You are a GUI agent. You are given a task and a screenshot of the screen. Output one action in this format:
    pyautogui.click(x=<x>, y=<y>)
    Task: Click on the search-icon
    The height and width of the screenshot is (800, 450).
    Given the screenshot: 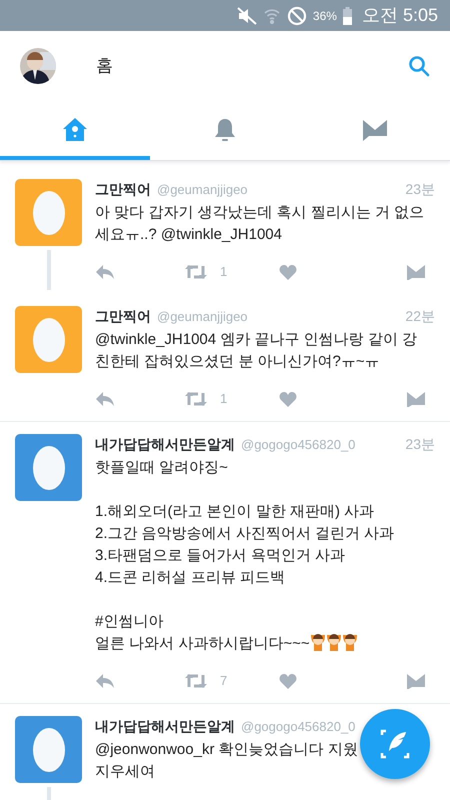 What is the action you would take?
    pyautogui.click(x=419, y=65)
    